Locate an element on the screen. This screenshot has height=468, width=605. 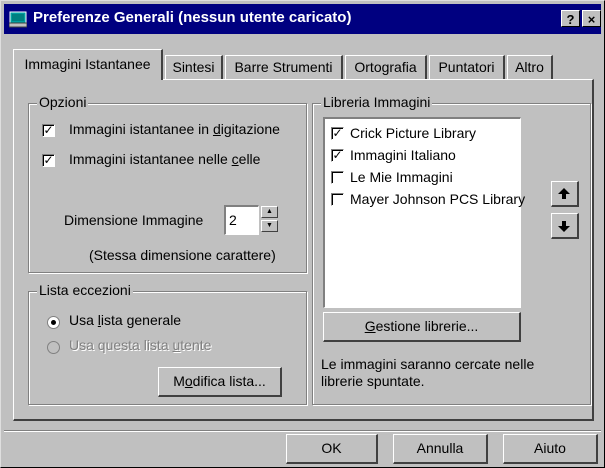
tab-ortografia: Ortografia is located at coordinates (386, 67).